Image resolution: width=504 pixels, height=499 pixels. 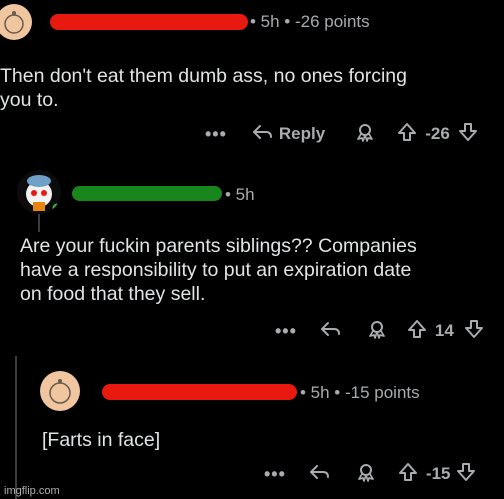 What do you see at coordinates (101, 440) in the screenshot?
I see `comment-body-line: [Farts in face]` at bounding box center [101, 440].